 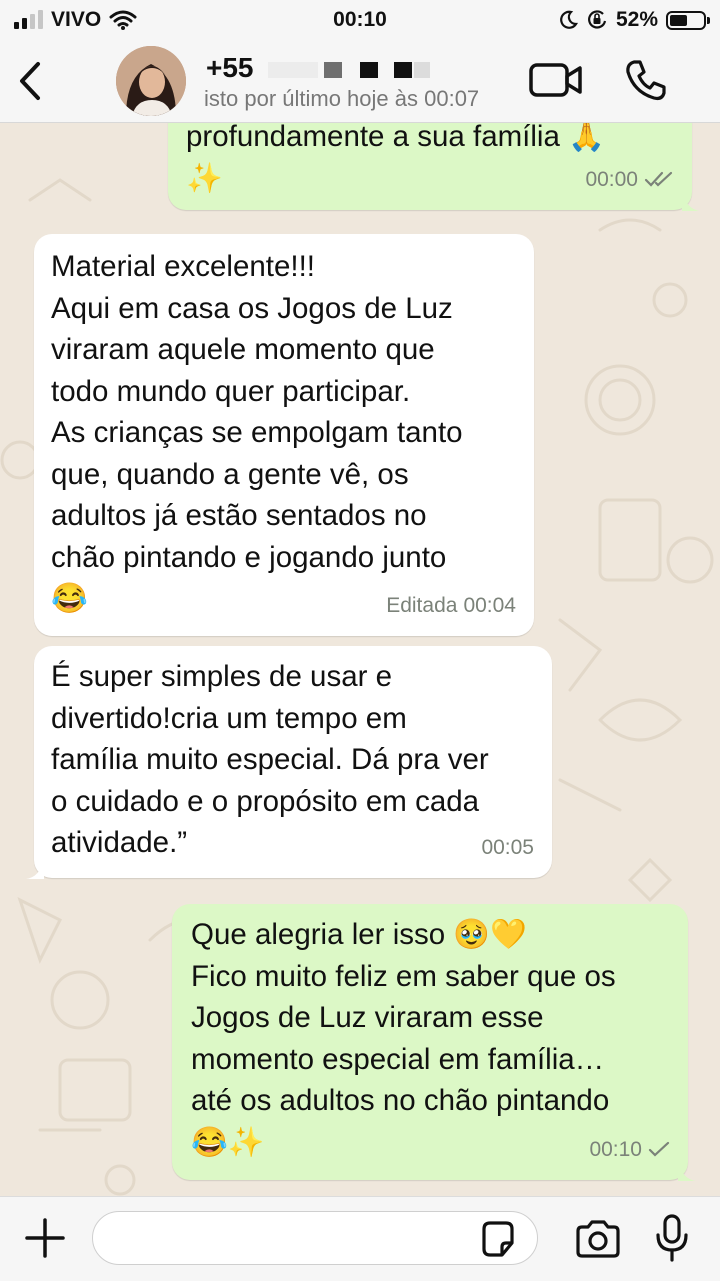 I want to click on phone-icon, so click(x=646, y=80).